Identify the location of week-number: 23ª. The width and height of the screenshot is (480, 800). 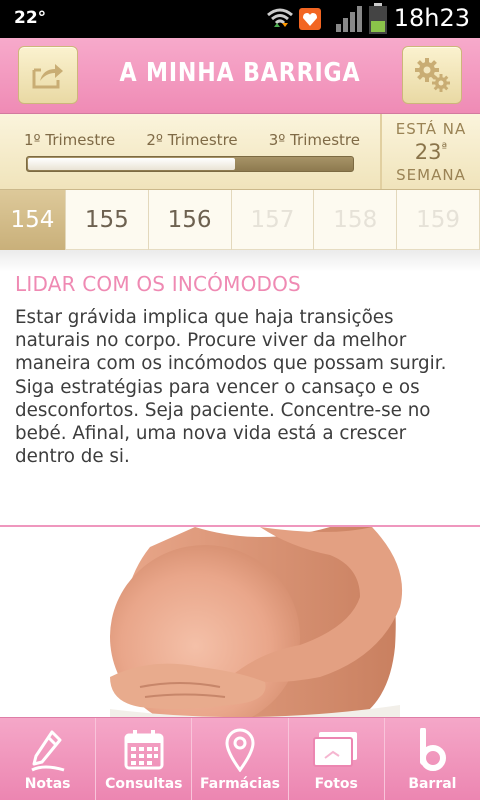
(431, 152).